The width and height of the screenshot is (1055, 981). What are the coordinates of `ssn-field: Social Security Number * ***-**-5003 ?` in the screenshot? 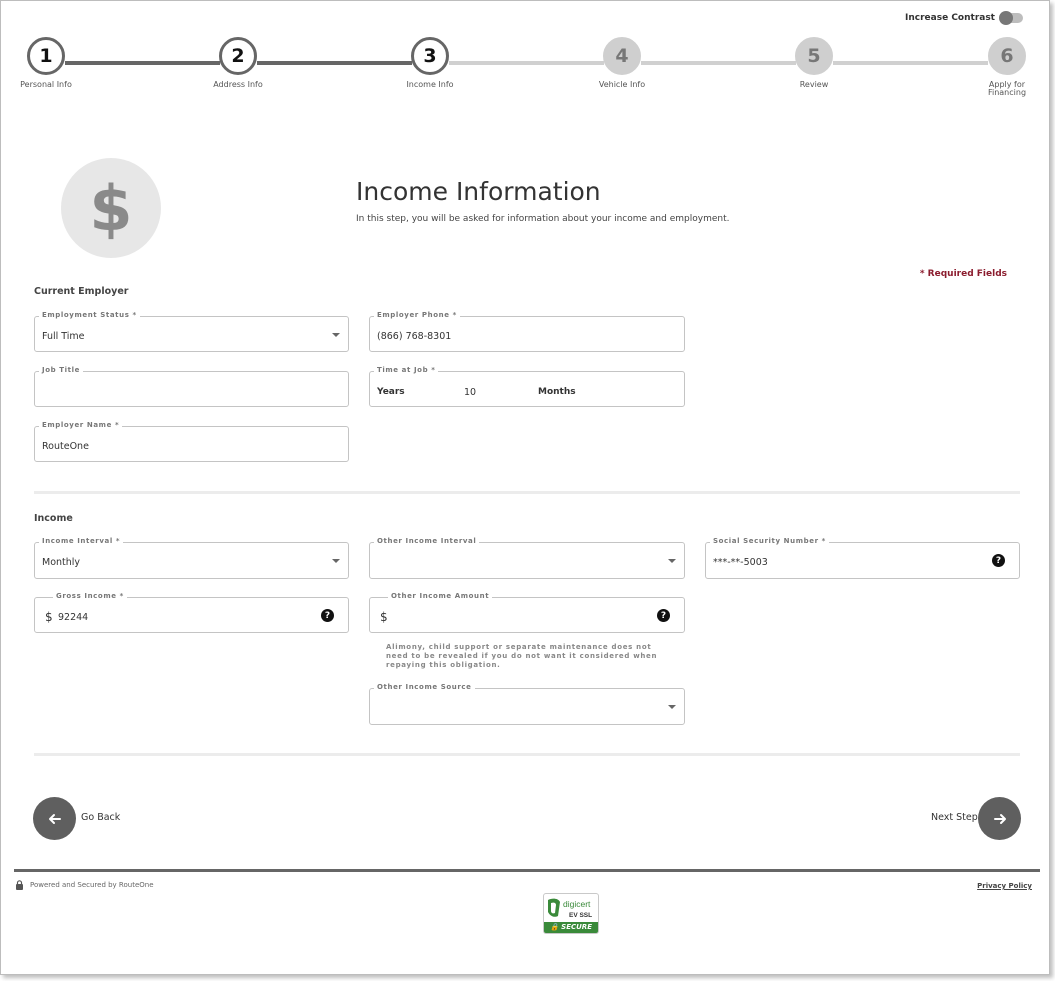 It's located at (862, 558).